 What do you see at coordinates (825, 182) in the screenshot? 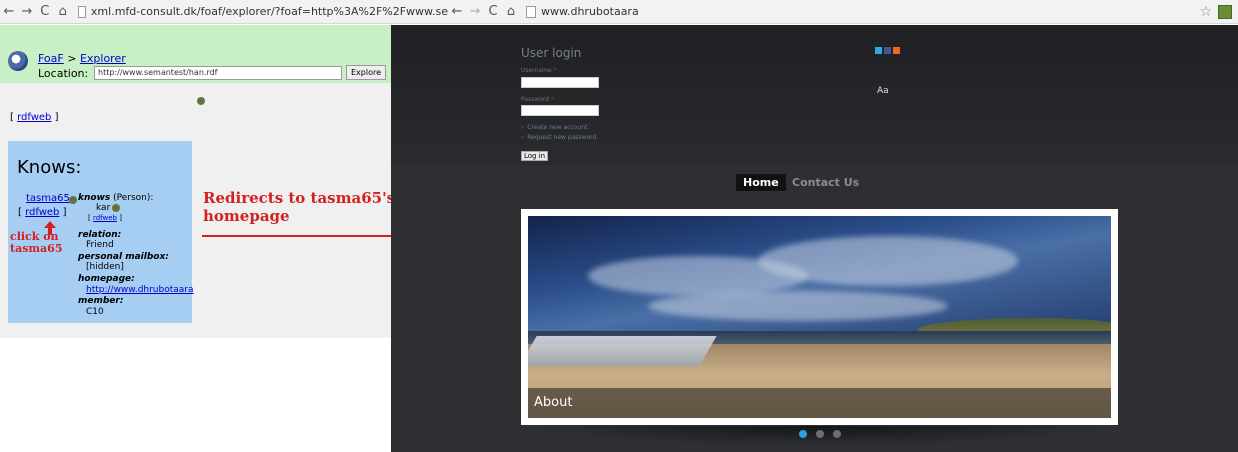
I see `nav-contact-us: Contact Us` at bounding box center [825, 182].